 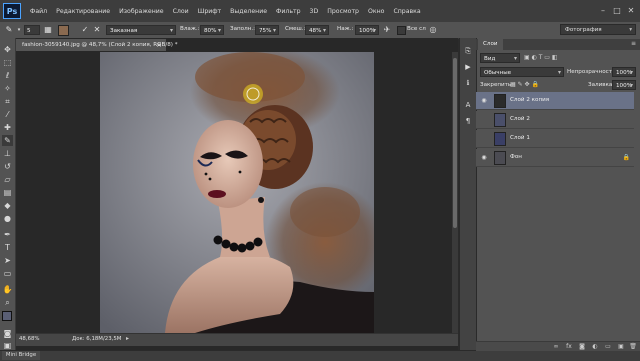 I want to click on tool-preset-dropdown-icon: ▾, so click(x=19, y=30).